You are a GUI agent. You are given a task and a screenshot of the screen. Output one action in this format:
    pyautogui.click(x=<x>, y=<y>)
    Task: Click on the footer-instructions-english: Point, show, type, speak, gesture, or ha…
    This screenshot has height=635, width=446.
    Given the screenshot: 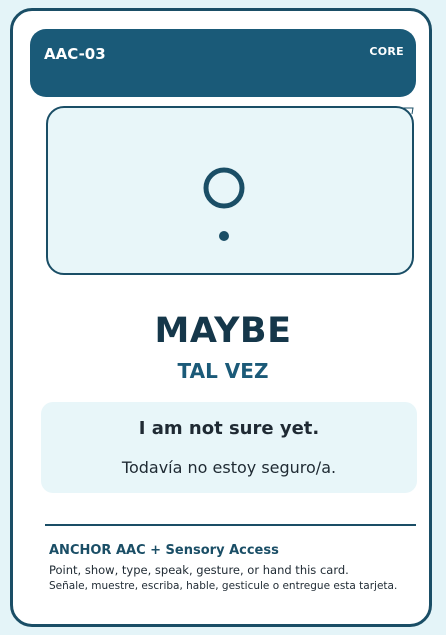 What is the action you would take?
    pyautogui.click(x=199, y=570)
    